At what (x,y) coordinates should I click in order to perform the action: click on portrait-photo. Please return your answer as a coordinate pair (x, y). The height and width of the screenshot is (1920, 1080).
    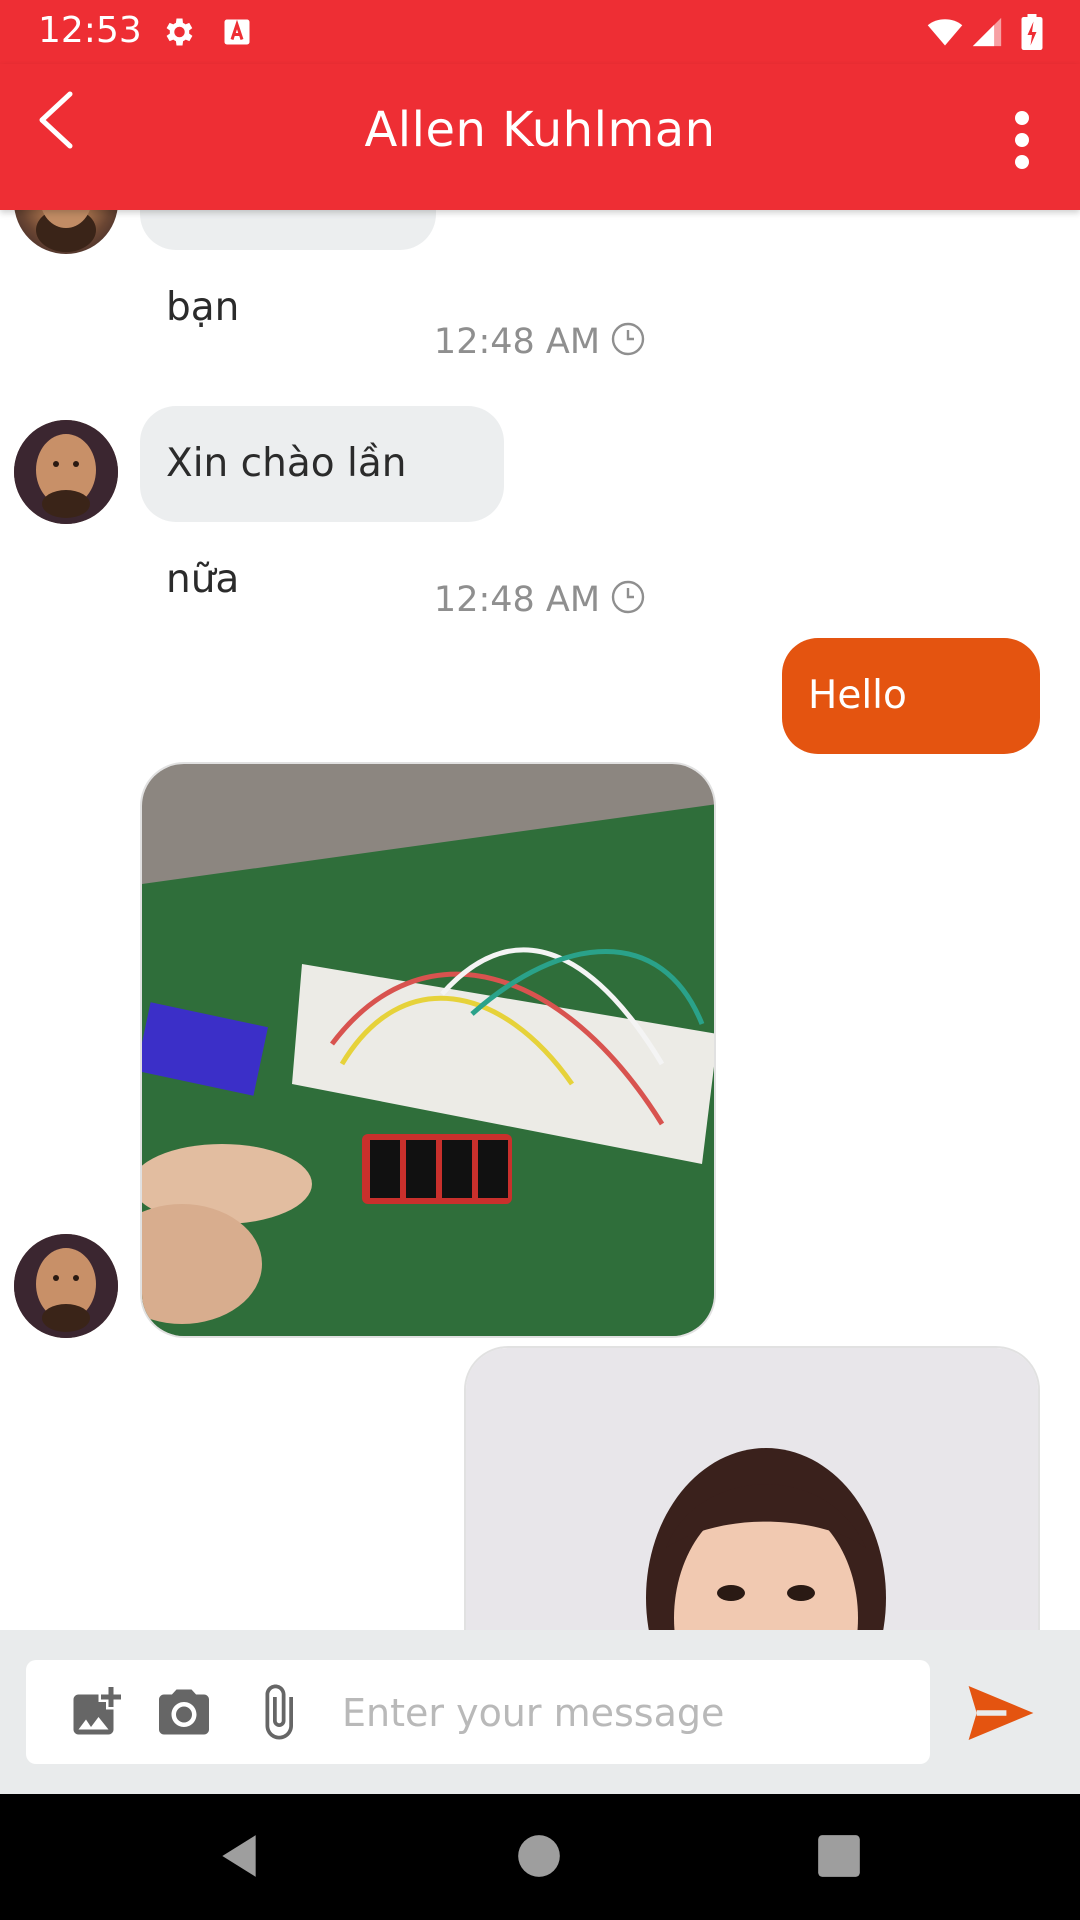
    Looking at the image, I should click on (752, 1489).